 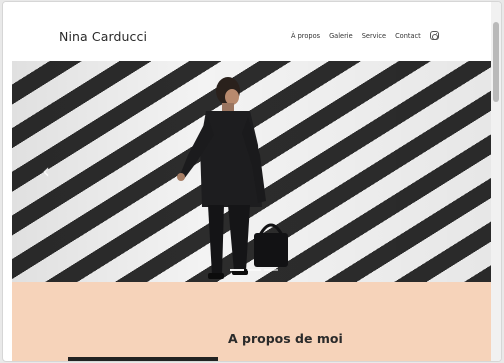 What do you see at coordinates (232, 178) in the screenshot?
I see `hero-photo-person` at bounding box center [232, 178].